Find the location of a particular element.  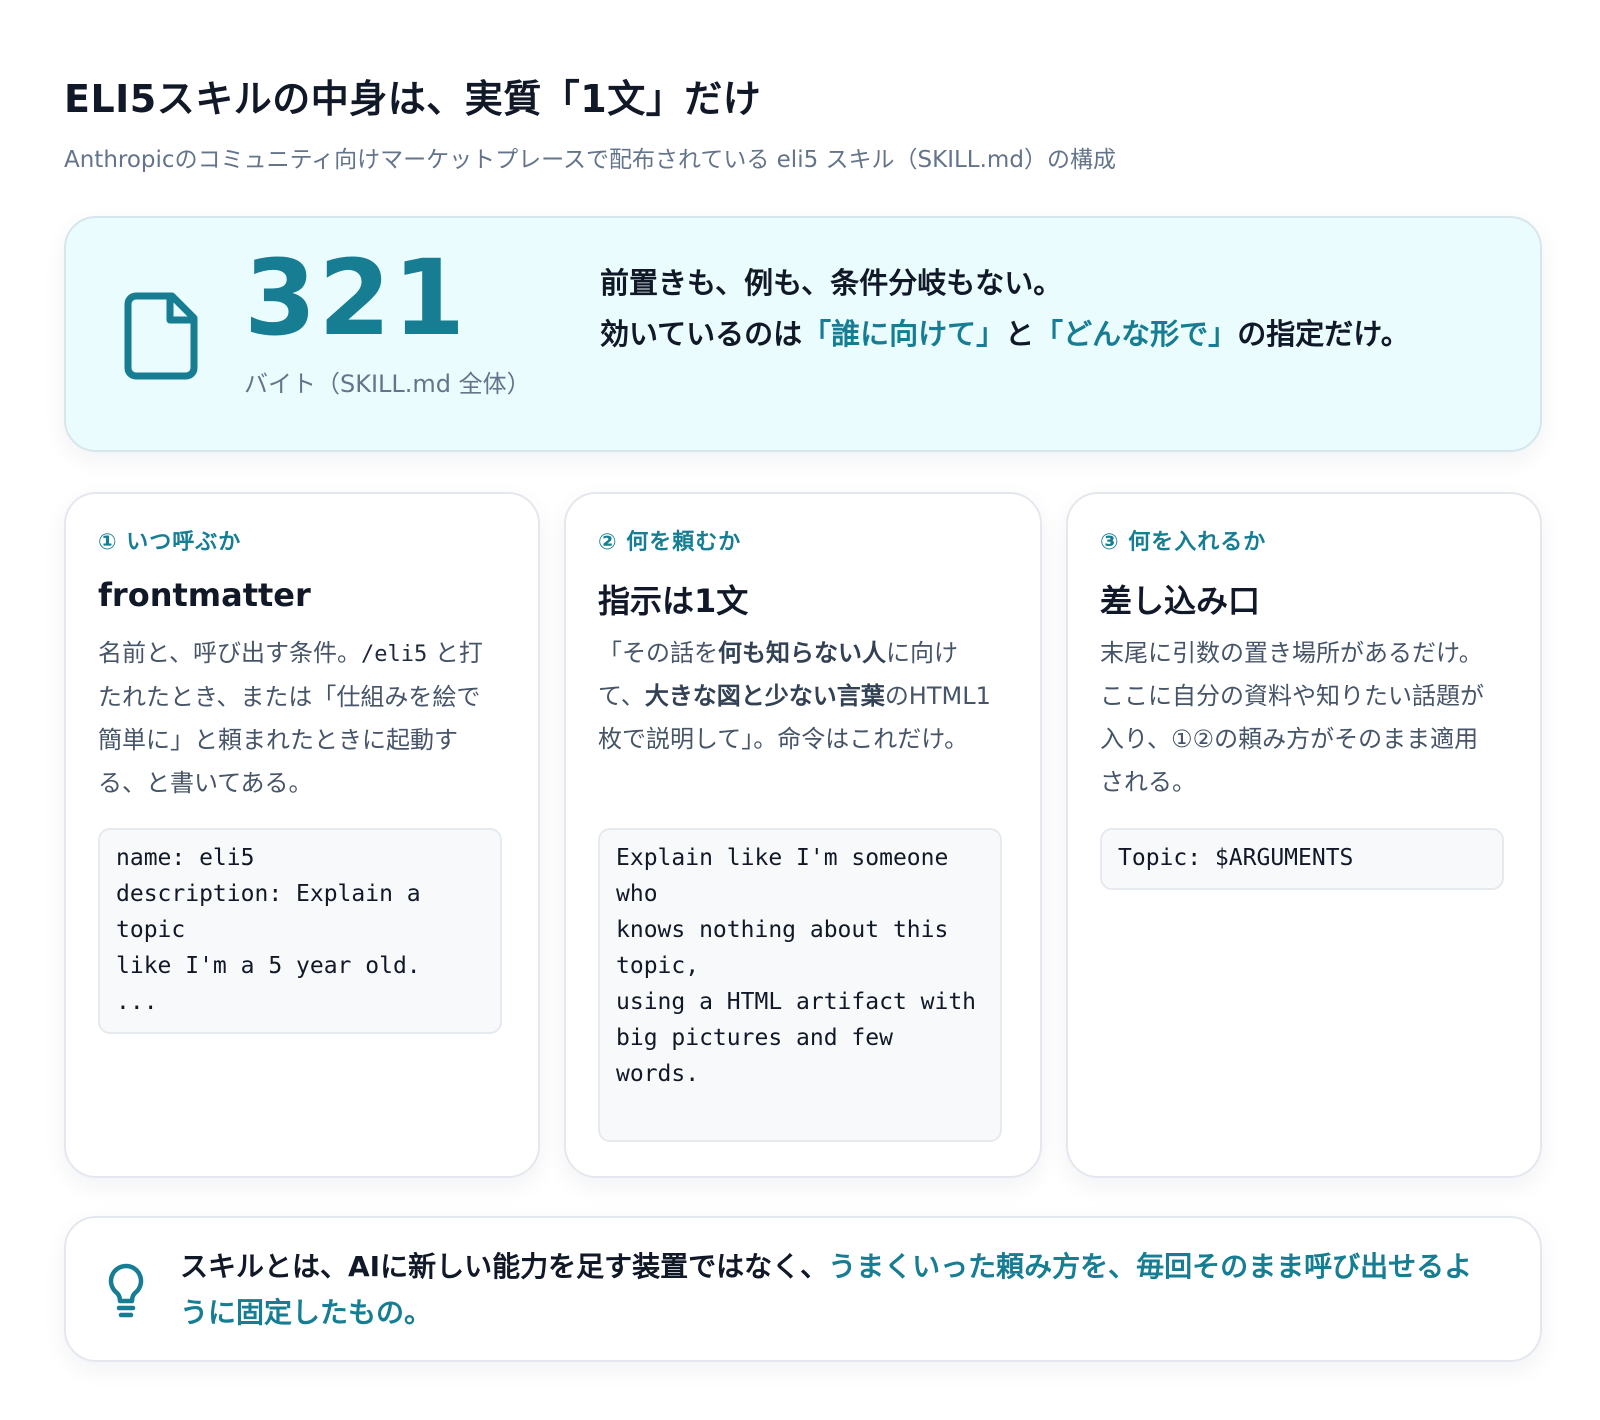

summary-text: 効いているのは is located at coordinates (701, 334).